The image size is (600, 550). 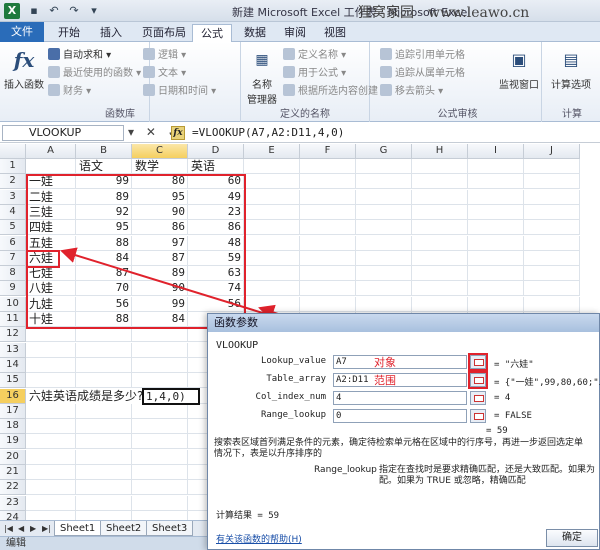 What do you see at coordinates (171, 396) in the screenshot?
I see `active-cell-formula: 1,4,0)` at bounding box center [171, 396].